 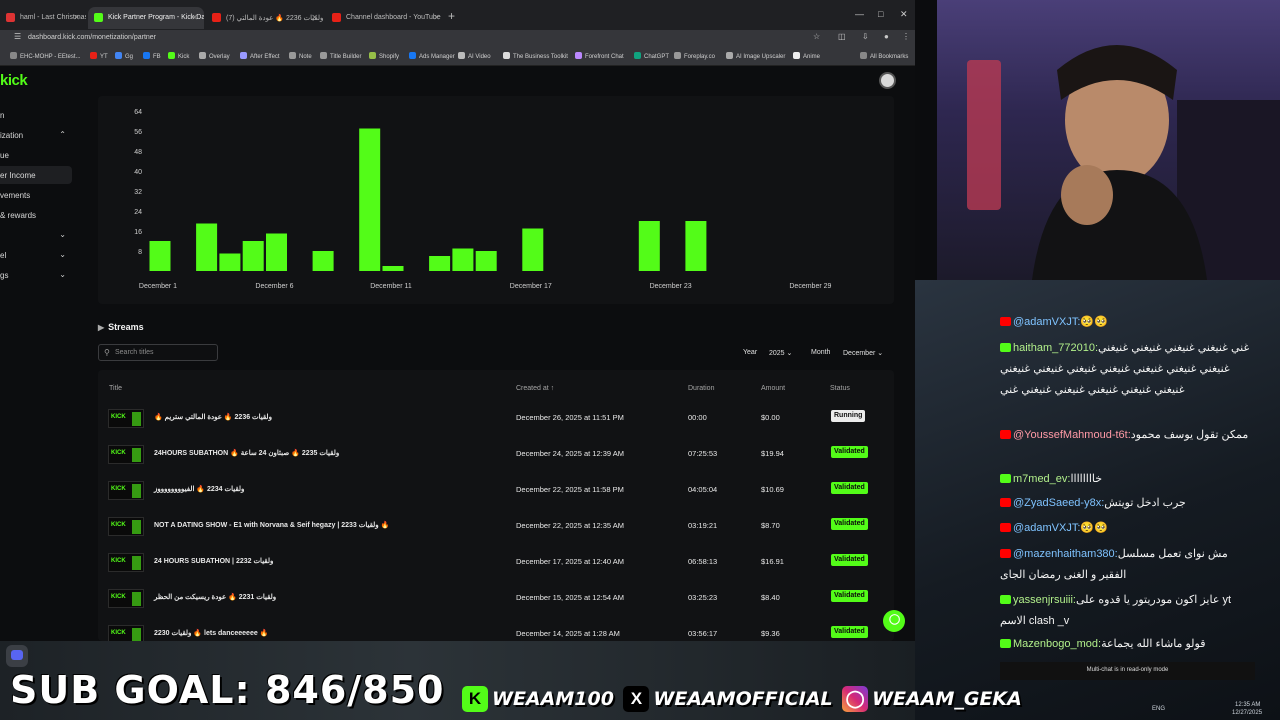 I want to click on close-window-icon: ✕, so click(x=904, y=14).